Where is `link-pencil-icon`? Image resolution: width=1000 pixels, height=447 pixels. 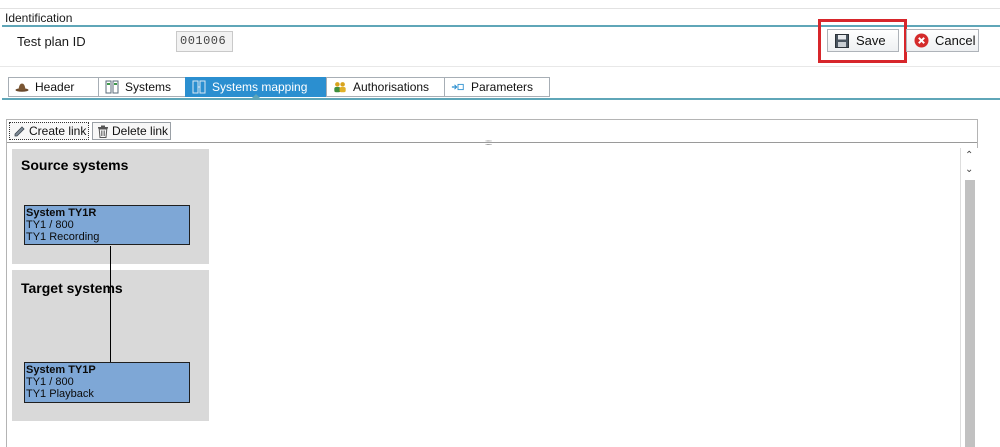 link-pencil-icon is located at coordinates (19, 131).